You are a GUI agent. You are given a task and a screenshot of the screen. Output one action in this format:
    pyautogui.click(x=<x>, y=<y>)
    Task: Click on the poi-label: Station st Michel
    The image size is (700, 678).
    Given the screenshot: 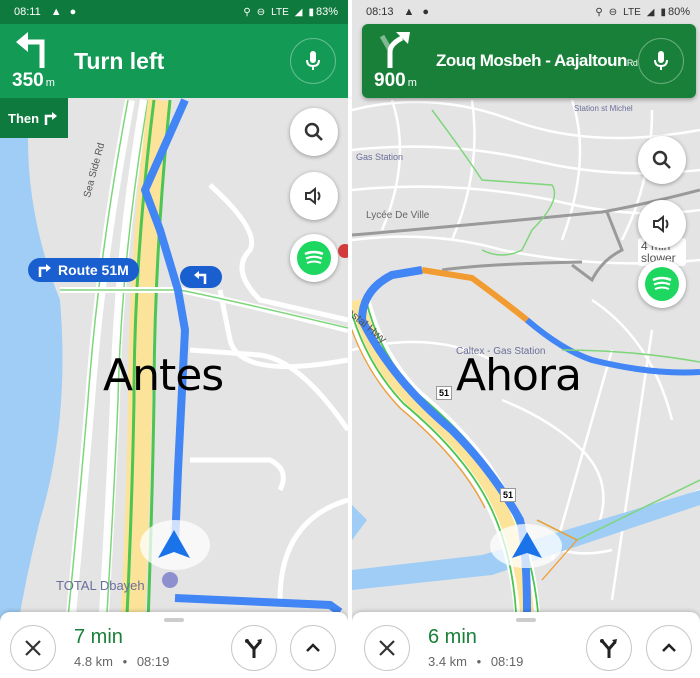 What is the action you would take?
    pyautogui.click(x=603, y=108)
    